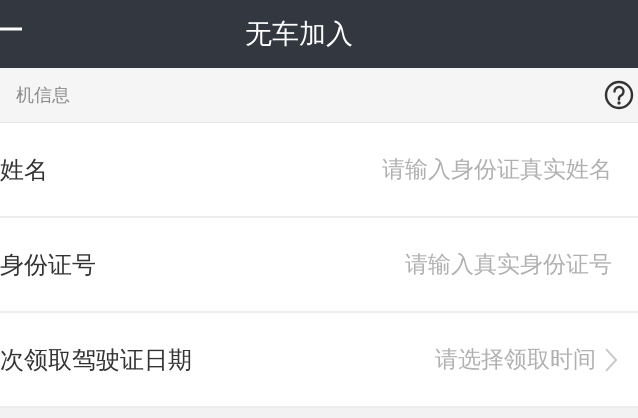 The height and width of the screenshot is (418, 638). I want to click on input-field: 请输入身份证真实姓名, so click(447, 169).